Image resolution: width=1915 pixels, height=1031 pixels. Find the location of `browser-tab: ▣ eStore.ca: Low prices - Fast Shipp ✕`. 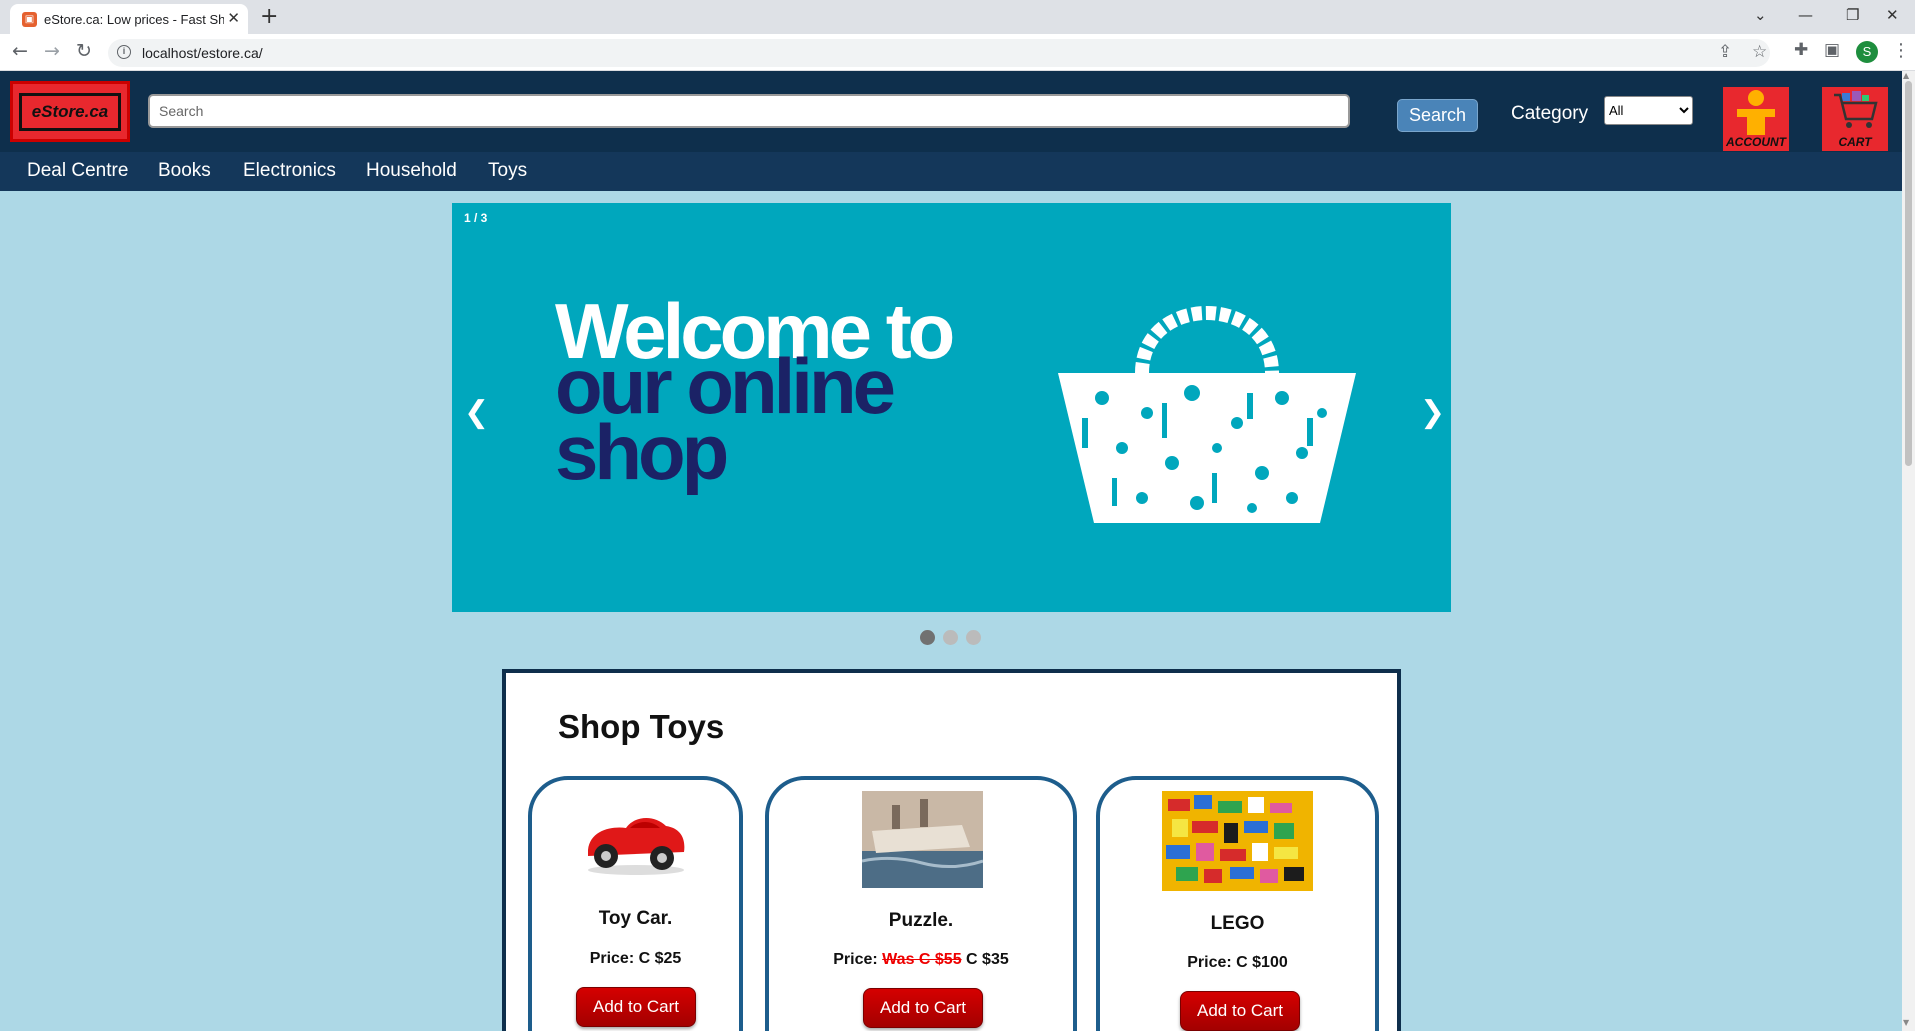

browser-tab: ▣ eStore.ca: Low prices - Fast Shipp ✕ is located at coordinates (129, 19).